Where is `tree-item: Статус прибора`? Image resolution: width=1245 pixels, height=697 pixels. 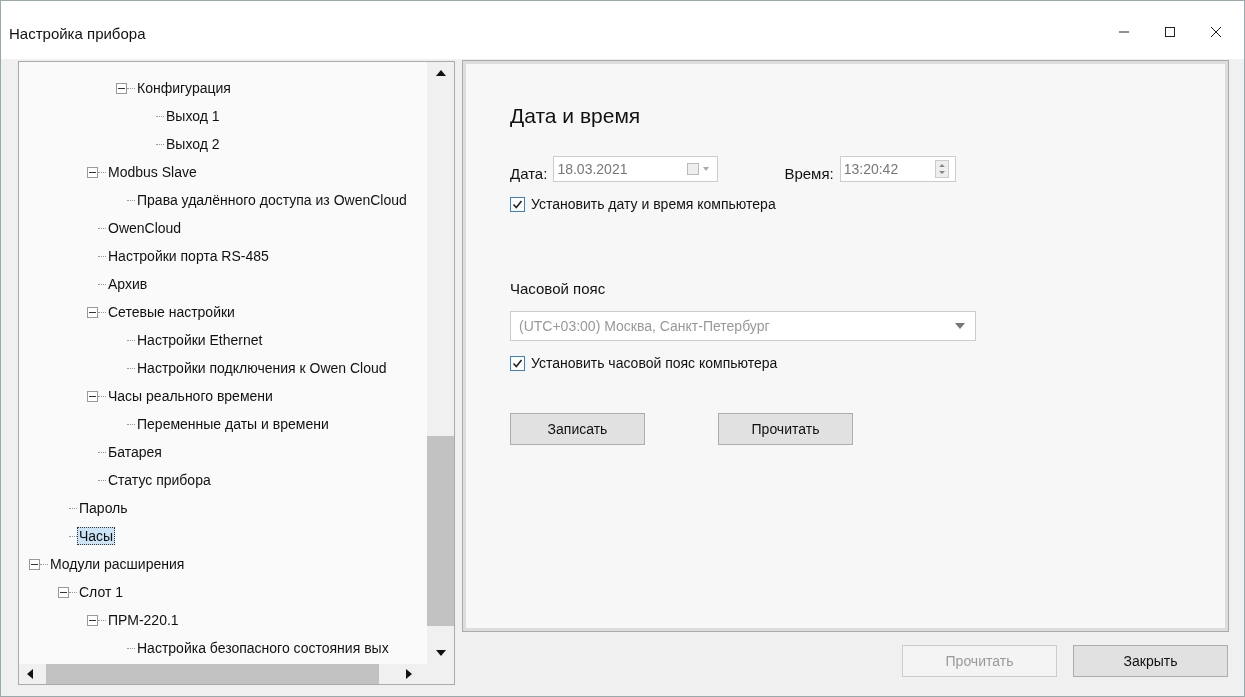
tree-item: Статус прибора is located at coordinates (159, 480).